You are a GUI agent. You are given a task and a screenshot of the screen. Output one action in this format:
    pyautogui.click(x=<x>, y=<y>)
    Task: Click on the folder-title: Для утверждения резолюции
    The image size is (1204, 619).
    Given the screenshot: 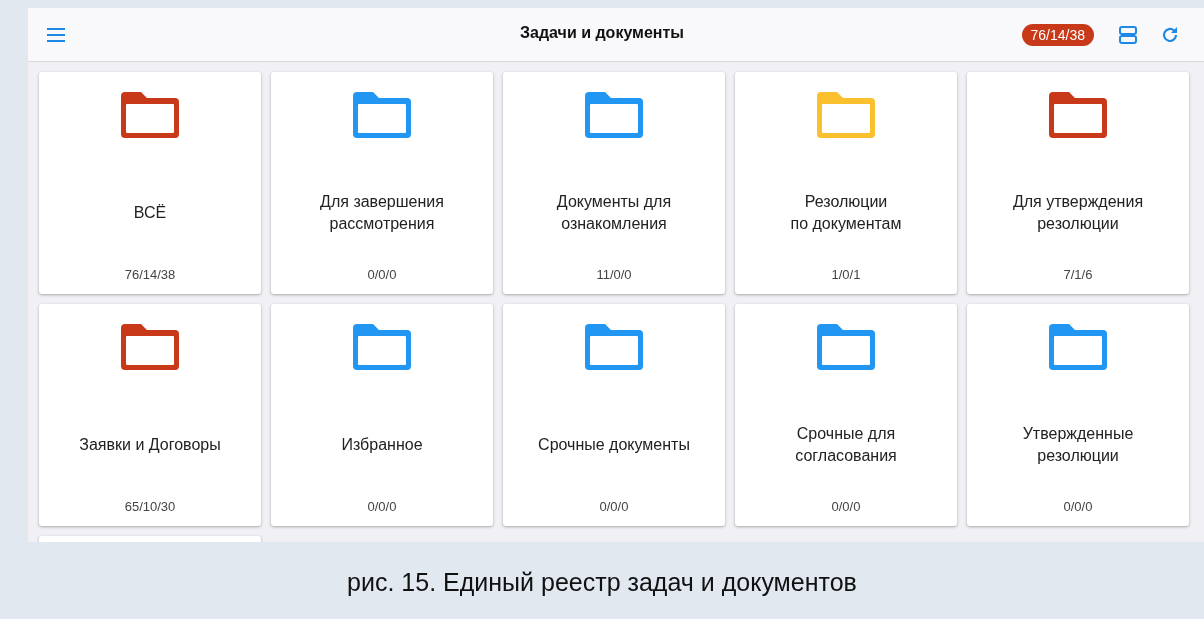 What is the action you would take?
    pyautogui.click(x=1078, y=212)
    